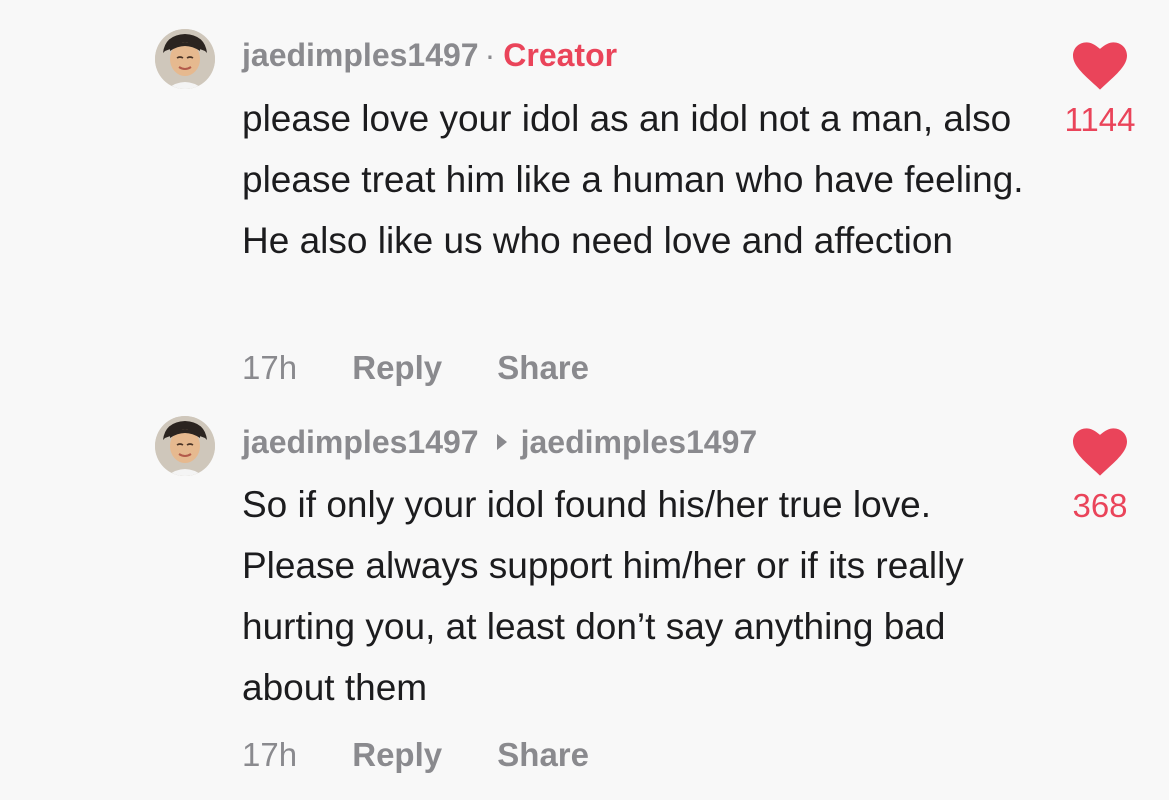 The image size is (1169, 800). I want to click on creator-badge: Creator, so click(560, 55).